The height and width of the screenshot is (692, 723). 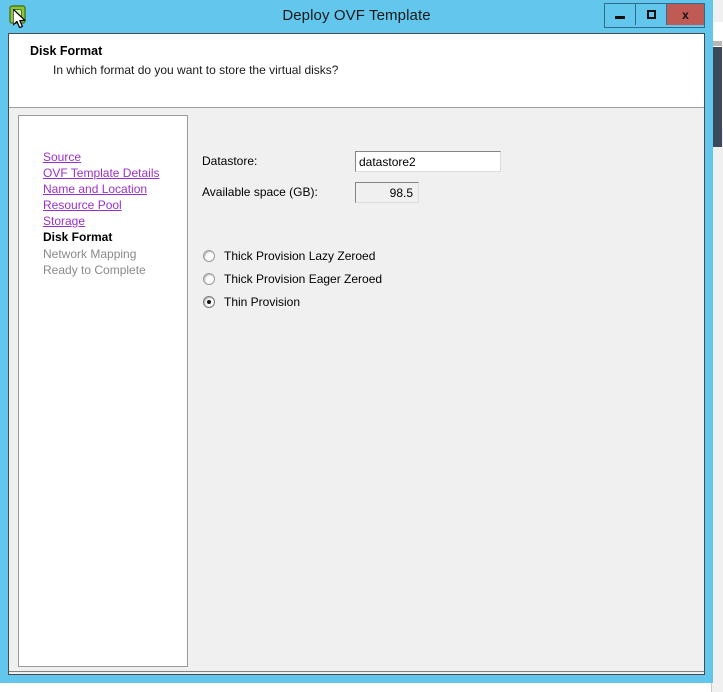 I want to click on available-space-input, so click(x=387, y=192).